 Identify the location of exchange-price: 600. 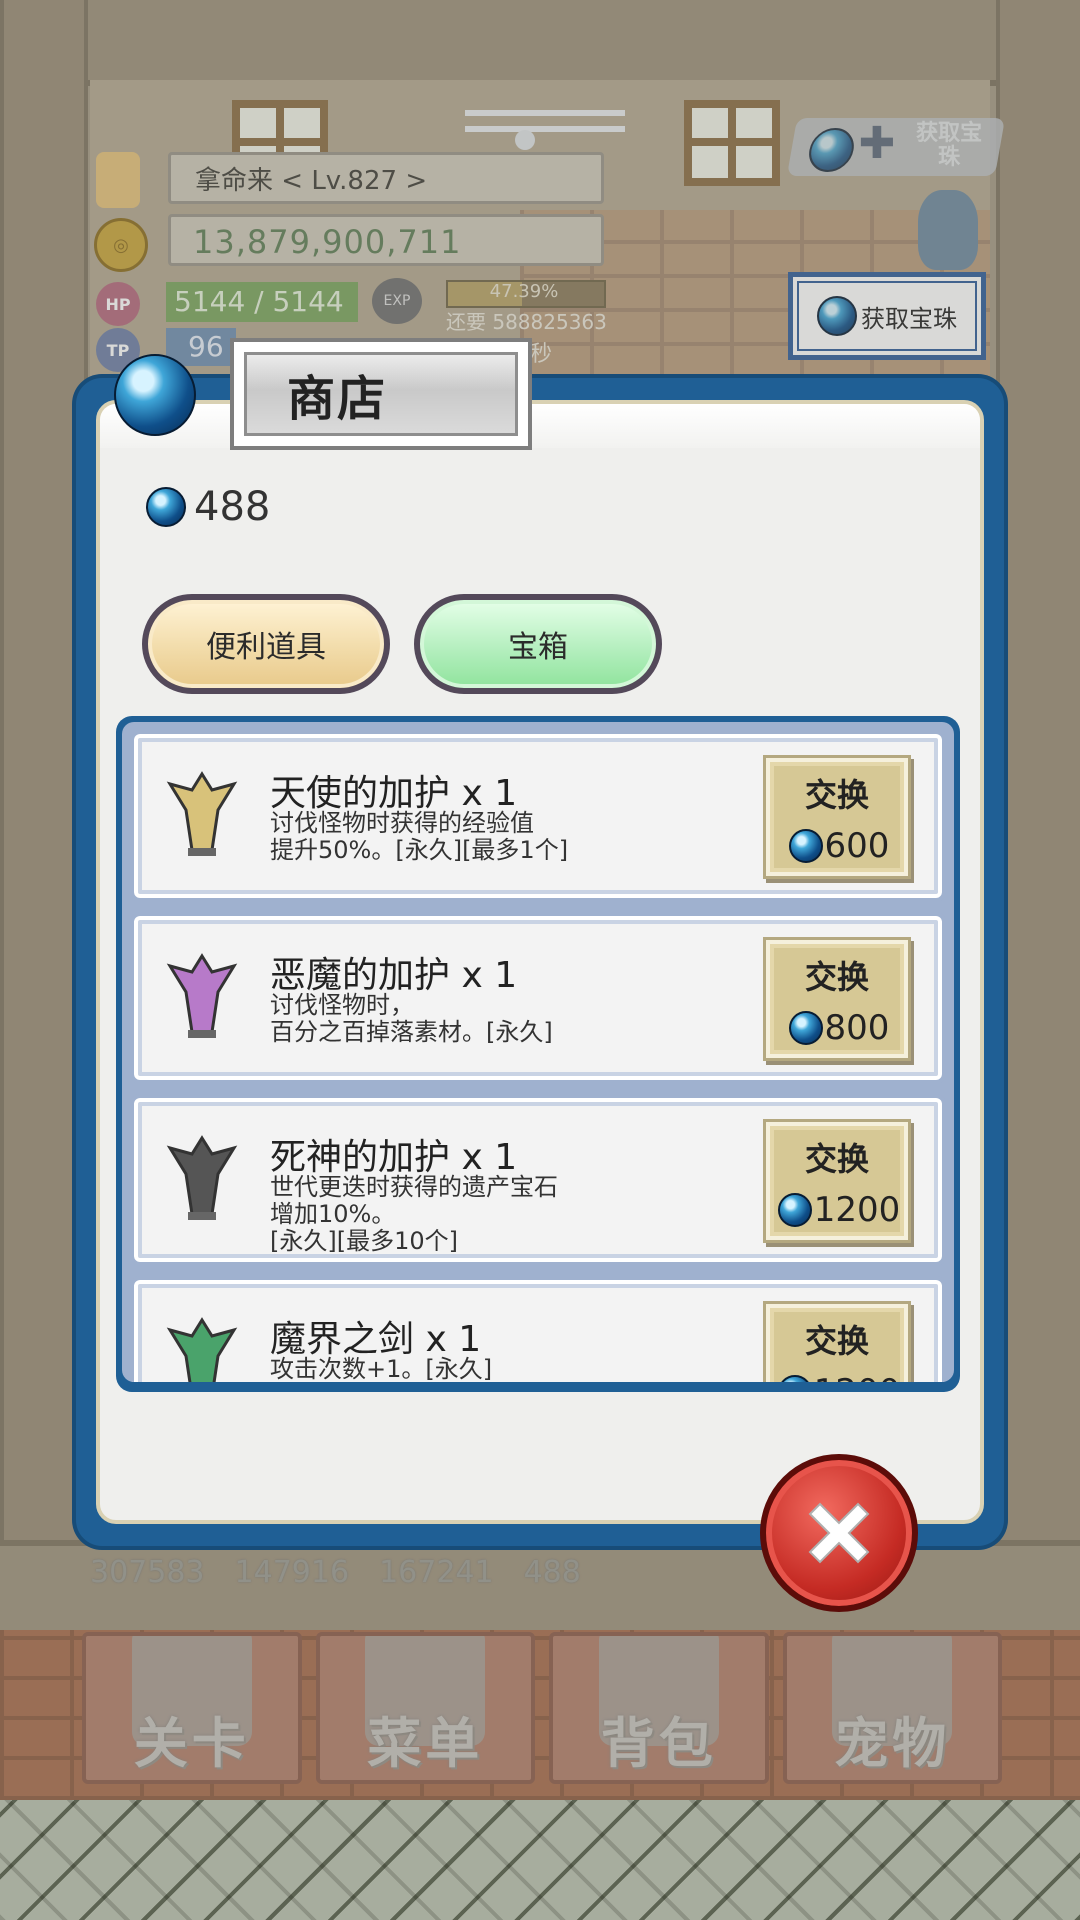
(839, 846).